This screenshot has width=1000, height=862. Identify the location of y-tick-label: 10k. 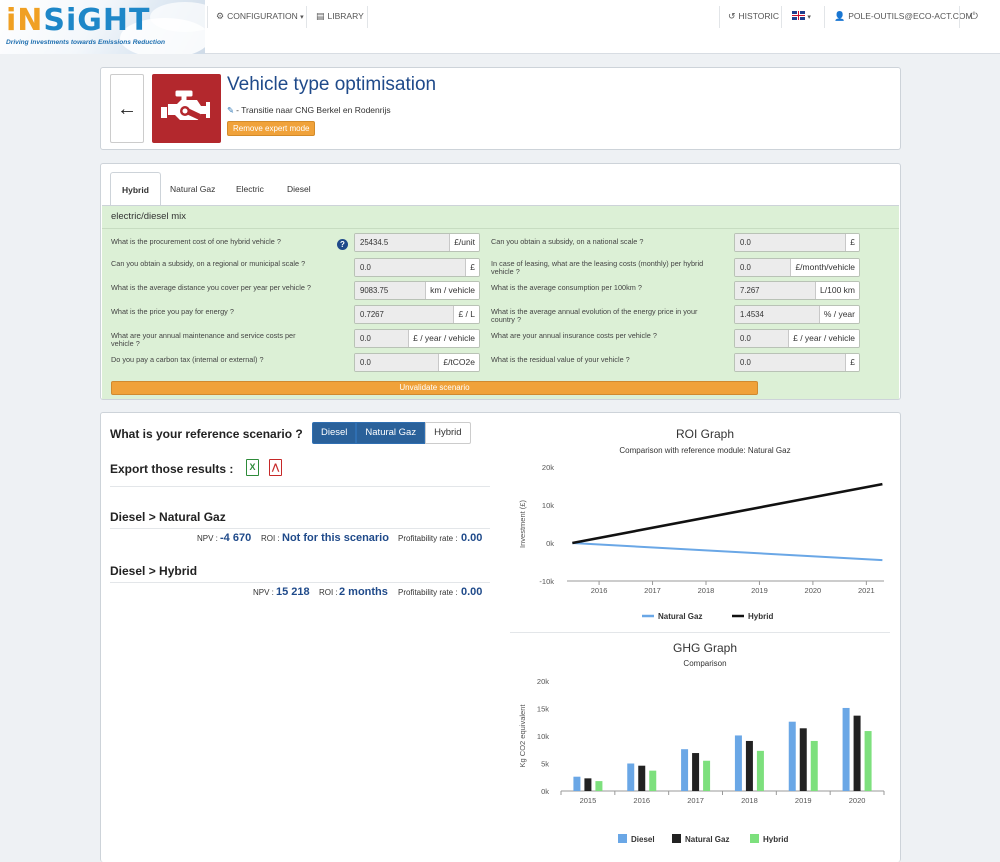
(543, 736).